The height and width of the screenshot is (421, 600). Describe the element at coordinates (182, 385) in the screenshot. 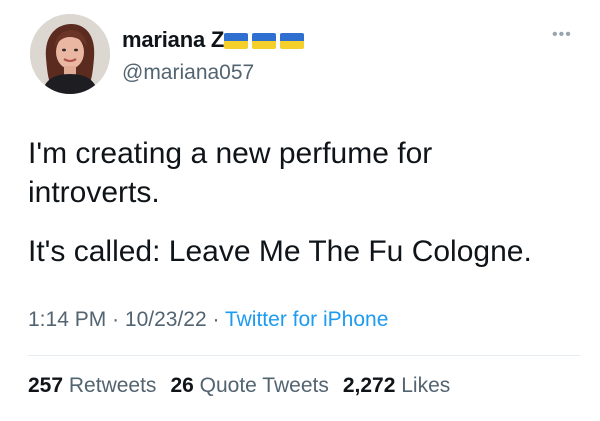

I see `quote-tweets-count: 26` at that location.